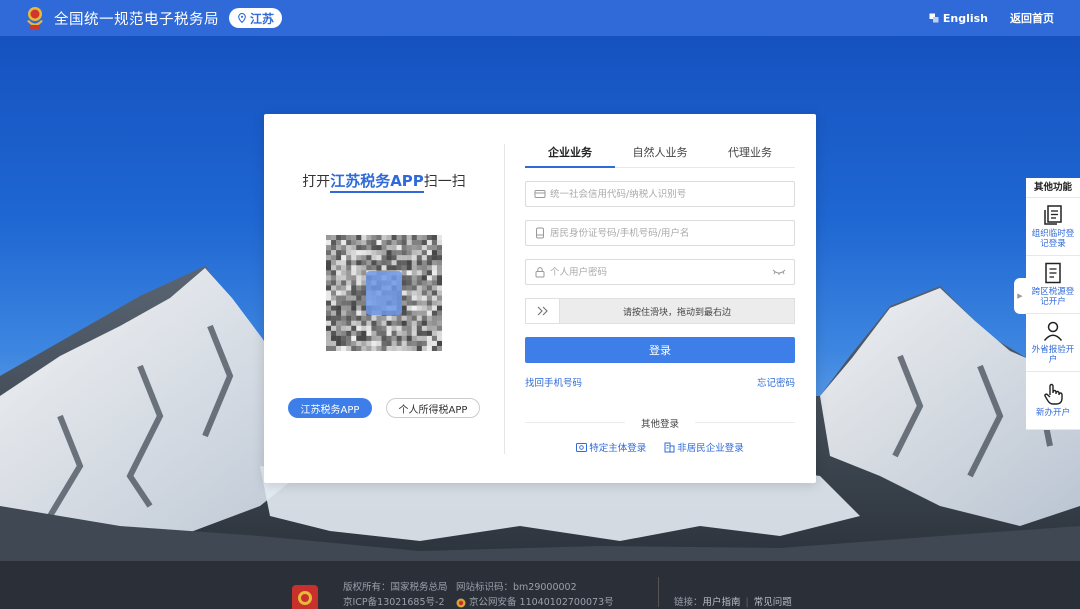  I want to click on user-icon, so click(1053, 331).